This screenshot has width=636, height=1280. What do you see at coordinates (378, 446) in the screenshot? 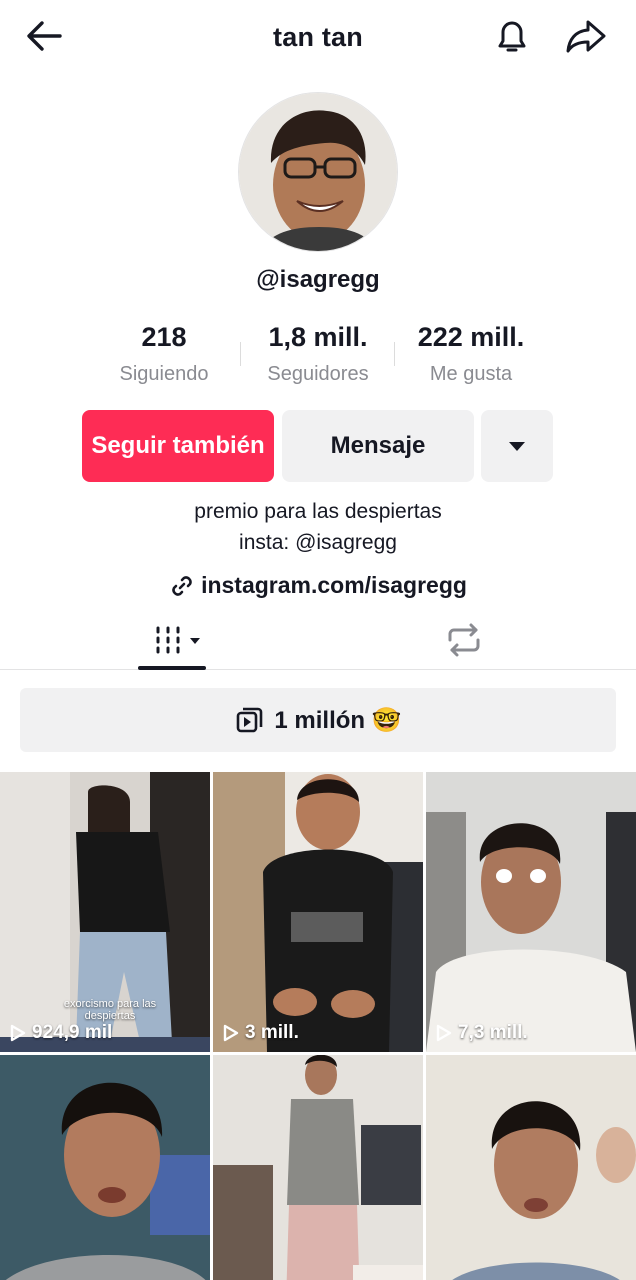
I see `message-button: Mensaje` at bounding box center [378, 446].